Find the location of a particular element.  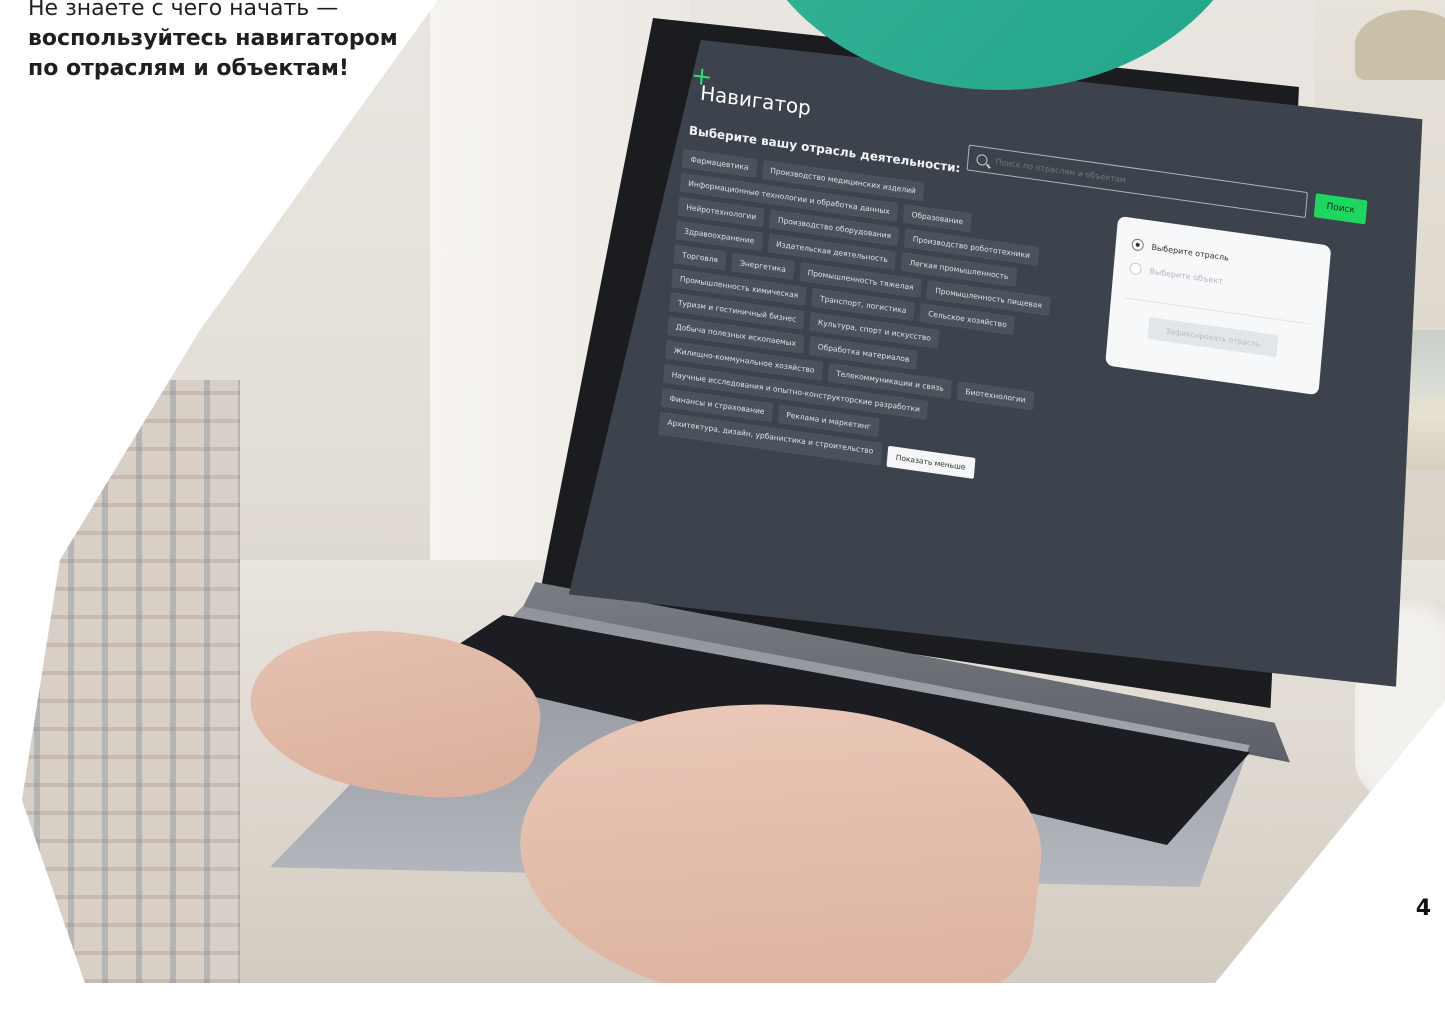

industry-chip: Энергетика is located at coordinates (763, 266).